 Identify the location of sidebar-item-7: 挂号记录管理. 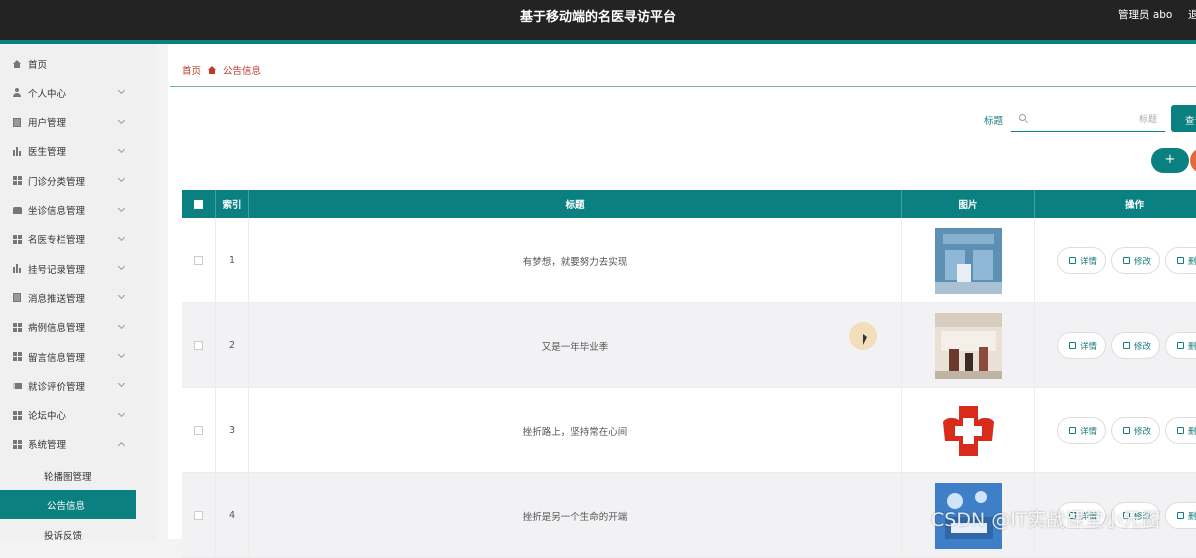
(78, 268).